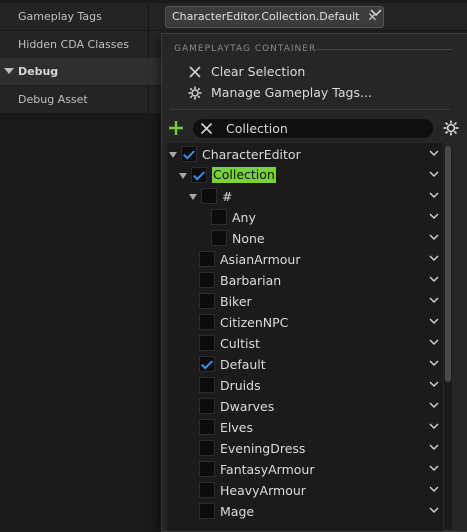 The height and width of the screenshot is (532, 467). I want to click on search-box: Collection, so click(313, 128).